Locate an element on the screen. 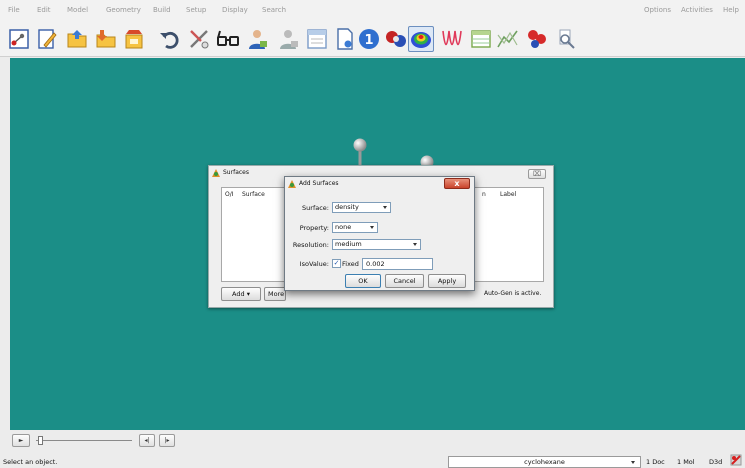 The image size is (745, 468). column-header-label: Label is located at coordinates (508, 194).